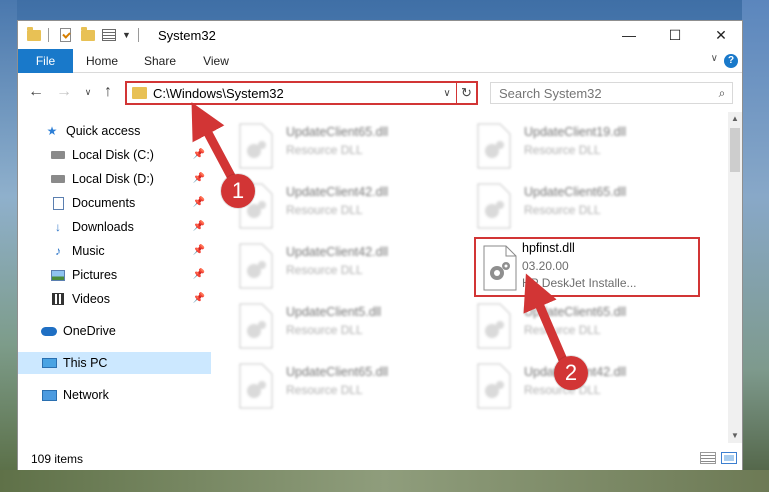  What do you see at coordinates (126, 35) in the screenshot?
I see `customize-toolbar-dropdown-icon: ▼` at bounding box center [126, 35].